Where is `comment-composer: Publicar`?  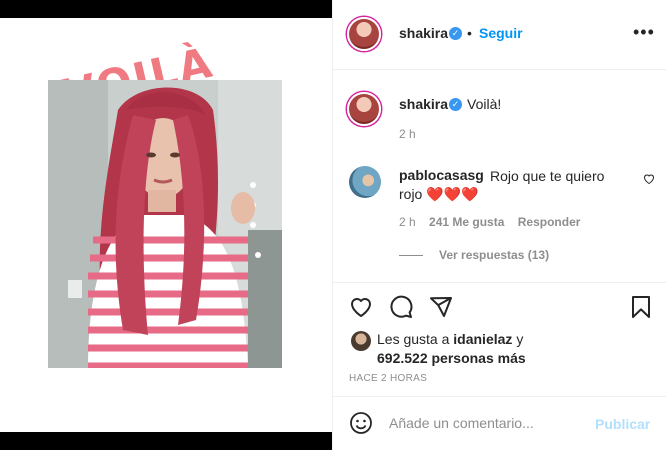 comment-composer: Publicar is located at coordinates (499, 423).